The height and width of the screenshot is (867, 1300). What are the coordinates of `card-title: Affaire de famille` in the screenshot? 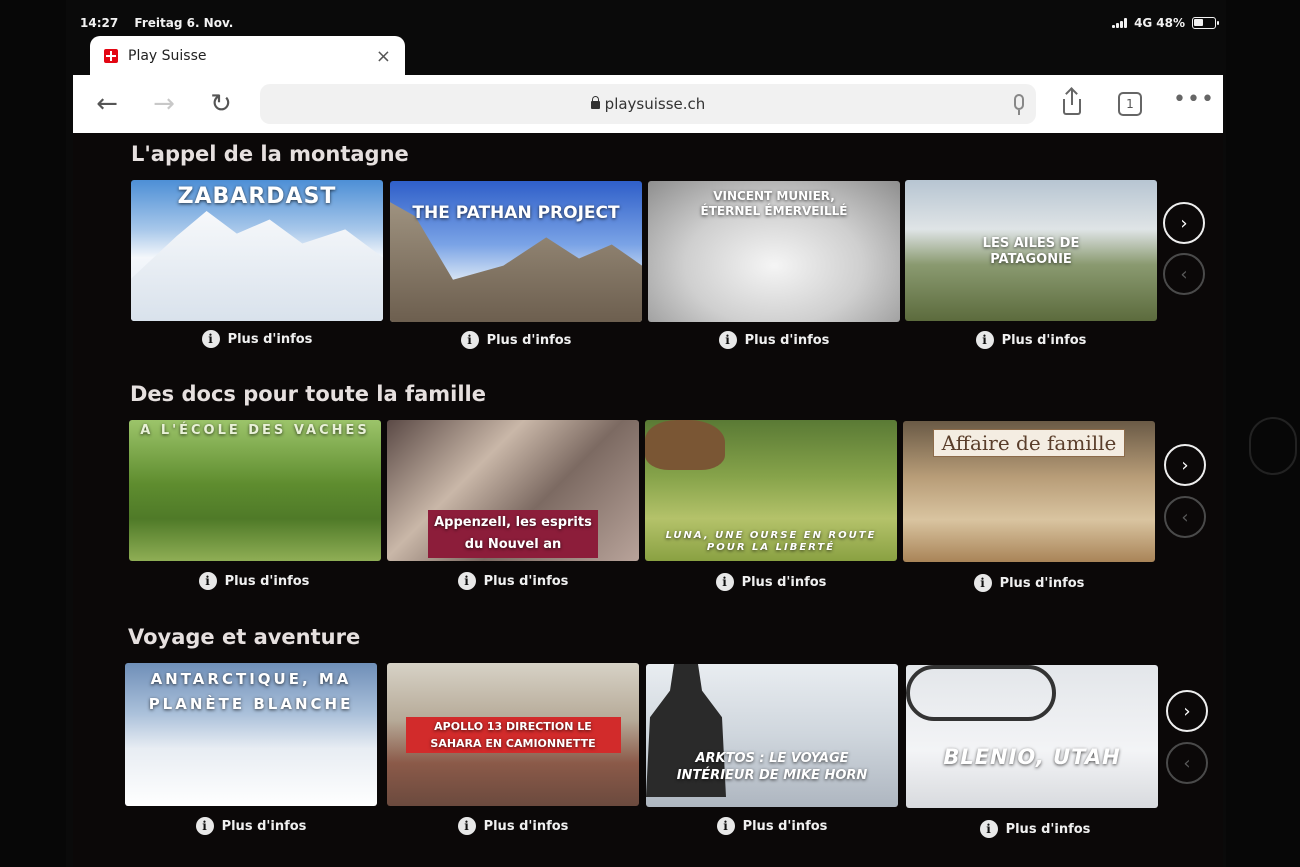 It's located at (1029, 443).